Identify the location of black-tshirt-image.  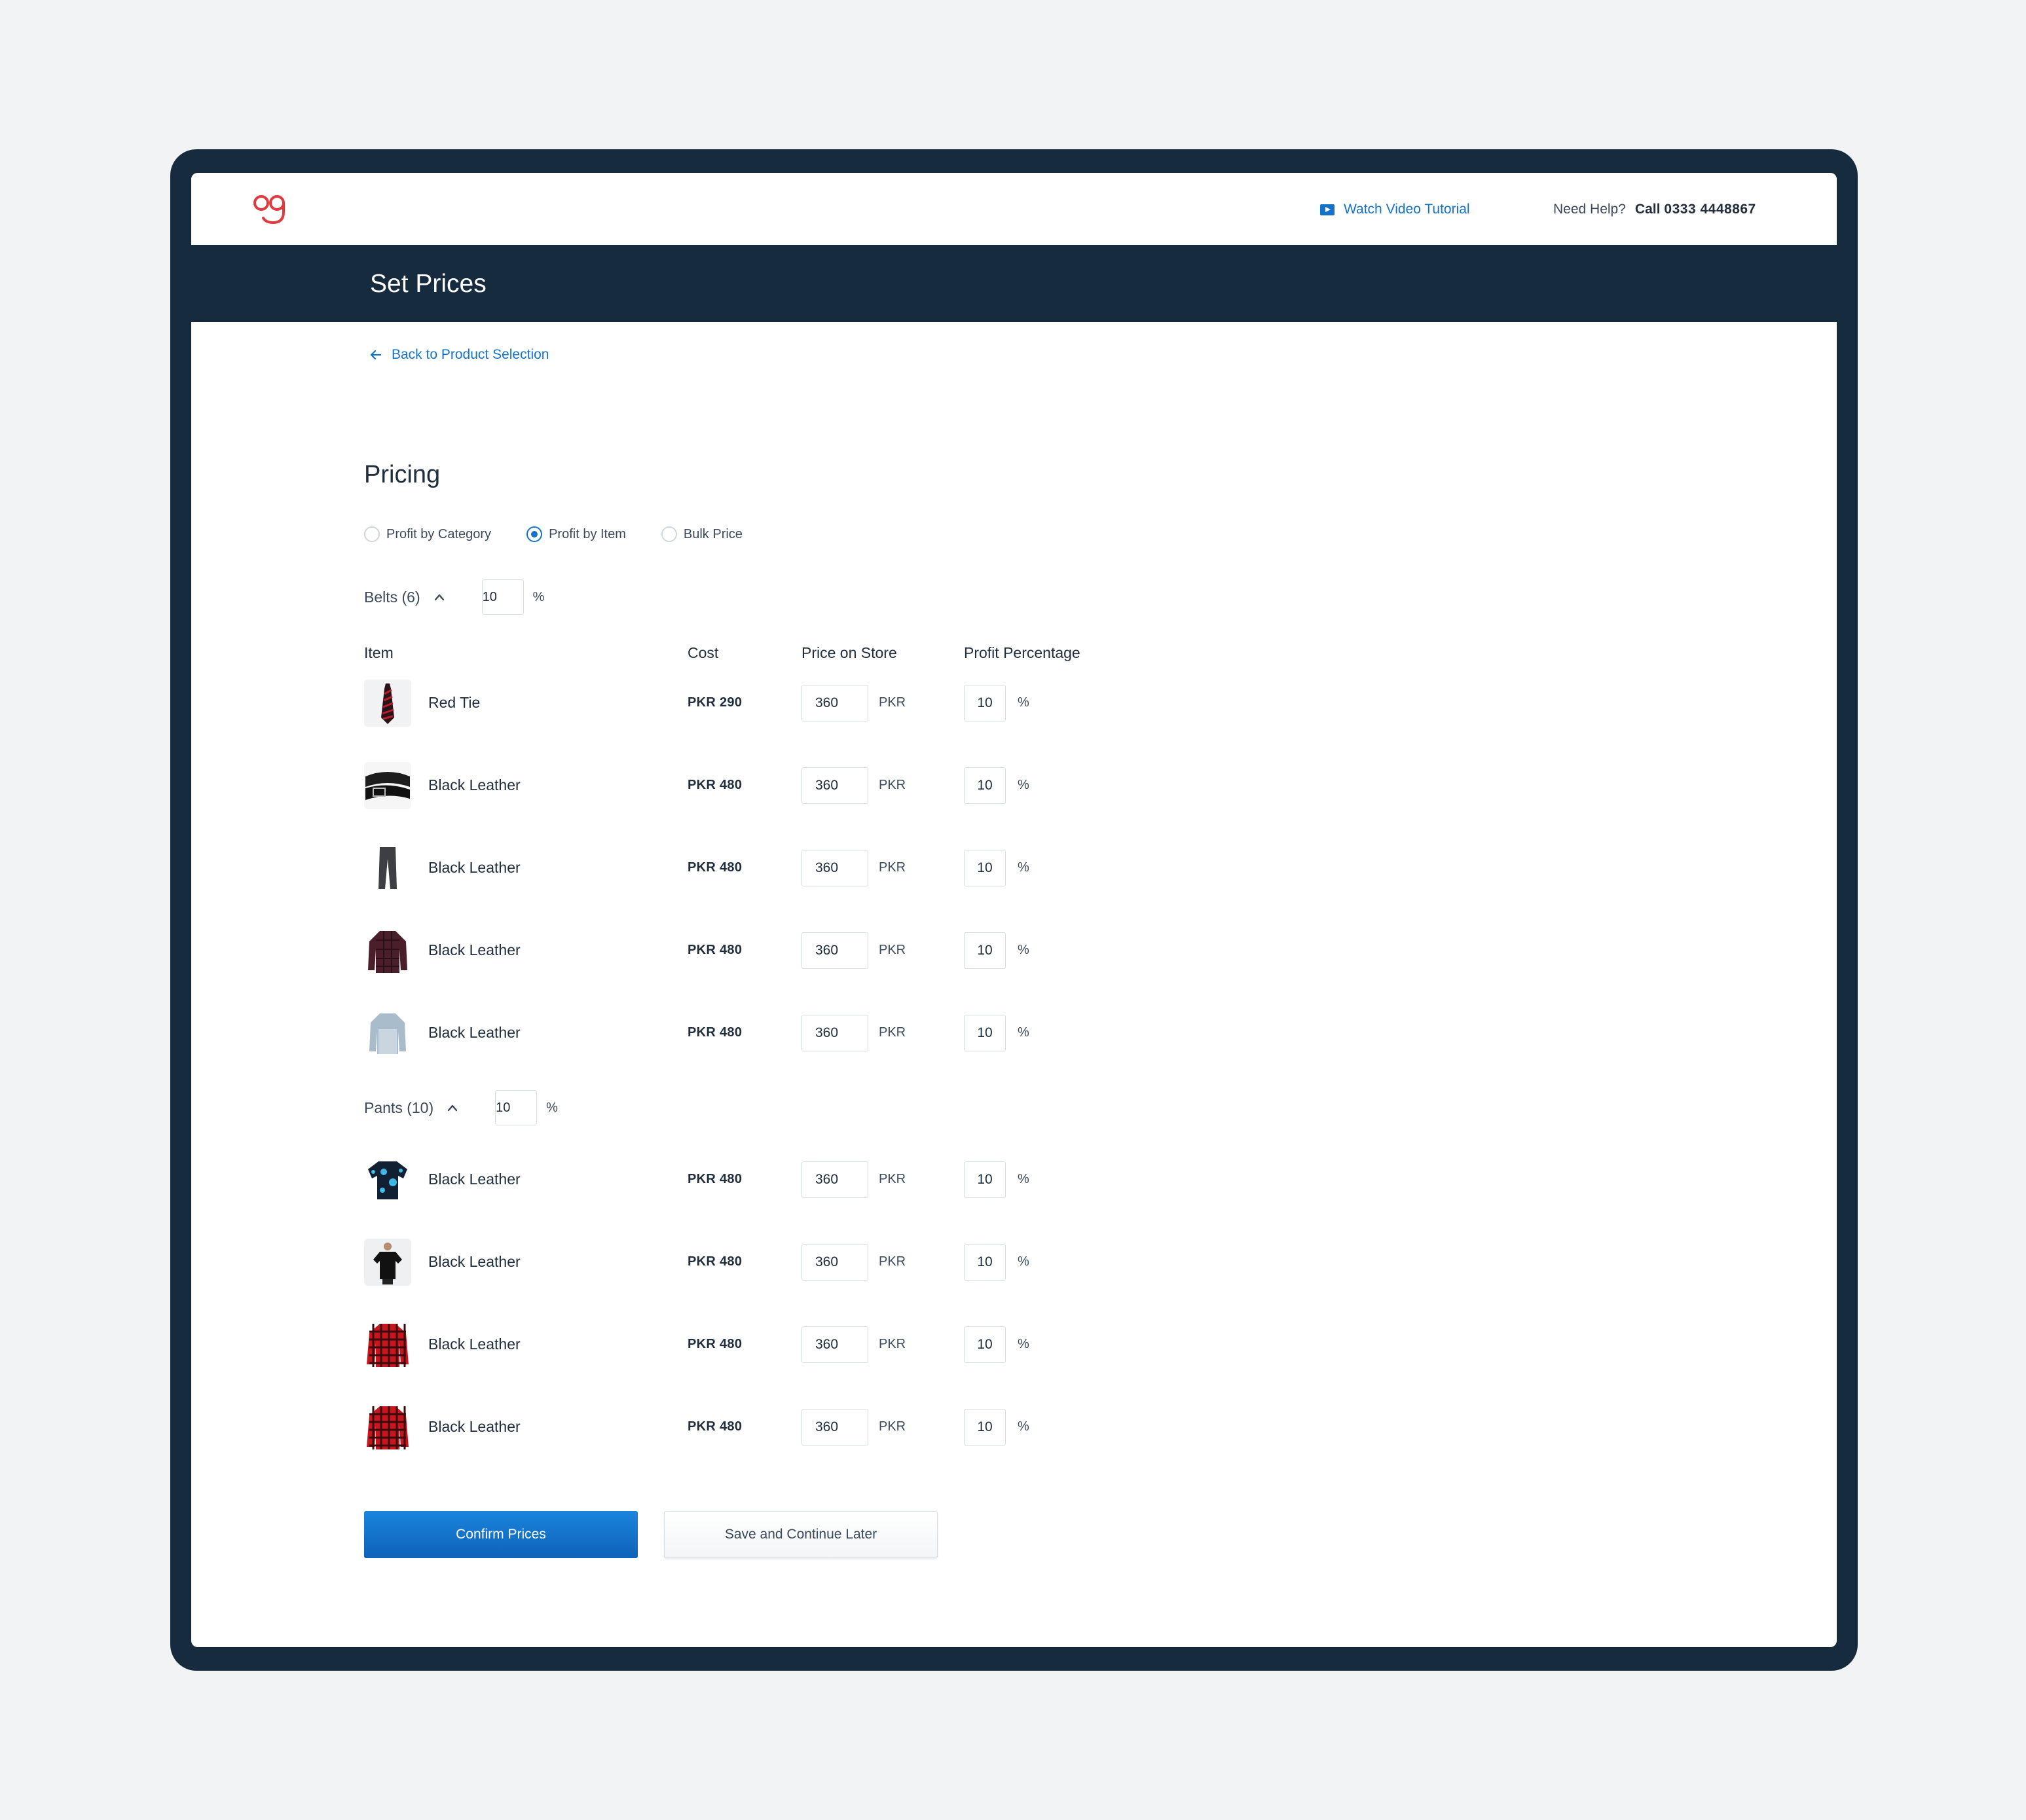
(387, 1262).